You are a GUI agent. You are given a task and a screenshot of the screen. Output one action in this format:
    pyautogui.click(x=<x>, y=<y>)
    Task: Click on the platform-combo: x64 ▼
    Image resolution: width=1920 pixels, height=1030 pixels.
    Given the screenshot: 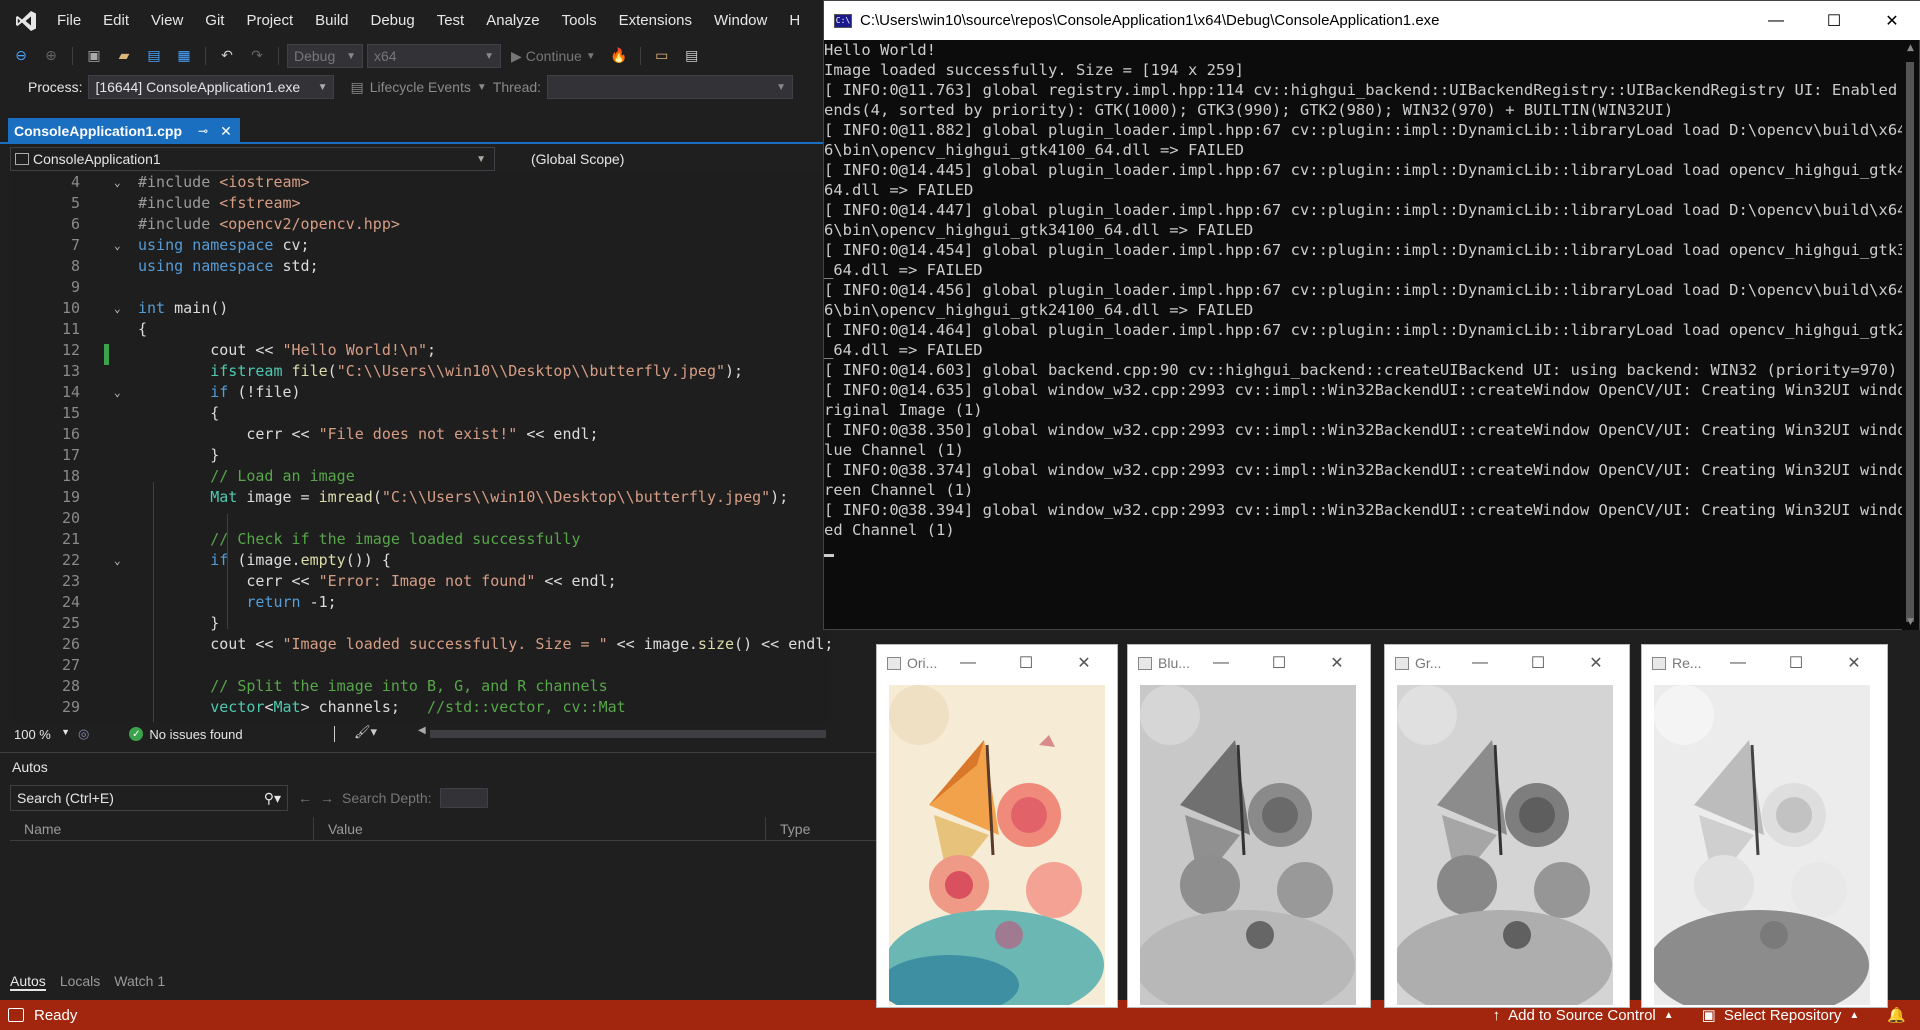 What is the action you would take?
    pyautogui.click(x=434, y=56)
    